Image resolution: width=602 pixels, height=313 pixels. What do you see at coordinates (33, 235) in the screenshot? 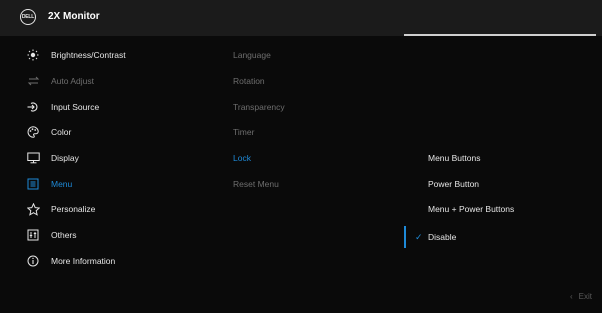
I see `others-icon` at bounding box center [33, 235].